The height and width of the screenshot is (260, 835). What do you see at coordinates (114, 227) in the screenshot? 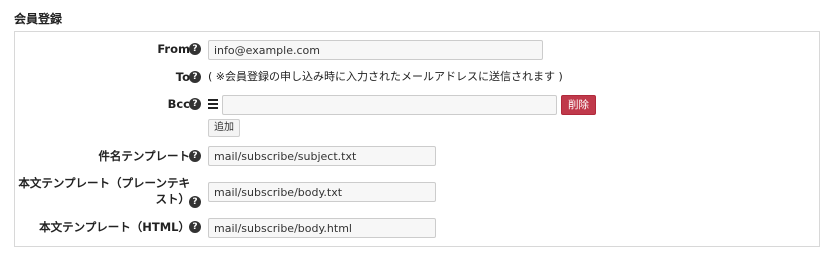
I see `body-html-template-label: 本文テンプレート（HTML）` at bounding box center [114, 227].